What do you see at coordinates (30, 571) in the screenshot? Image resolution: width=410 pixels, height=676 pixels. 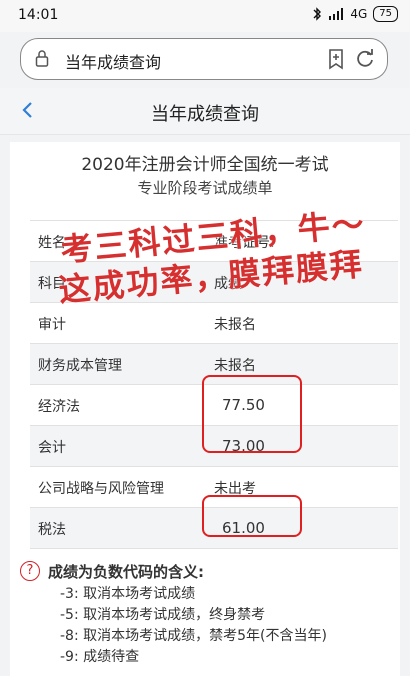 I see `question-icon: ?` at bounding box center [30, 571].